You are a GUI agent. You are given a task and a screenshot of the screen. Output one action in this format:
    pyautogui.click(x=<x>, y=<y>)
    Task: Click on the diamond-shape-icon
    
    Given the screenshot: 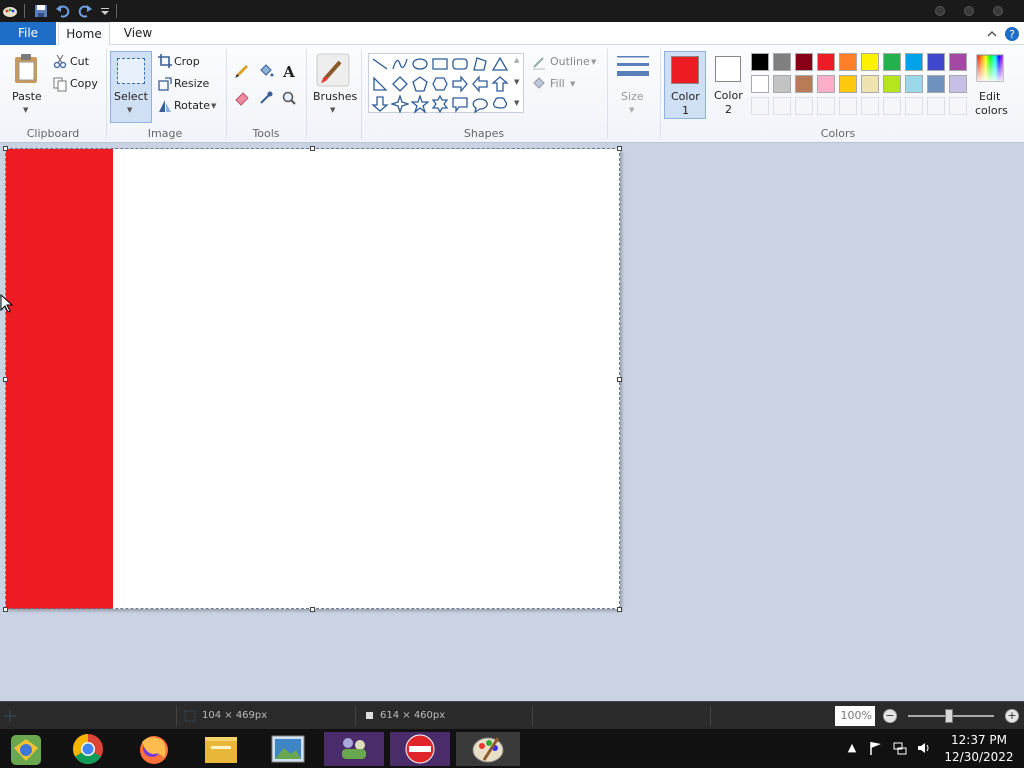 What is the action you would take?
    pyautogui.click(x=400, y=84)
    